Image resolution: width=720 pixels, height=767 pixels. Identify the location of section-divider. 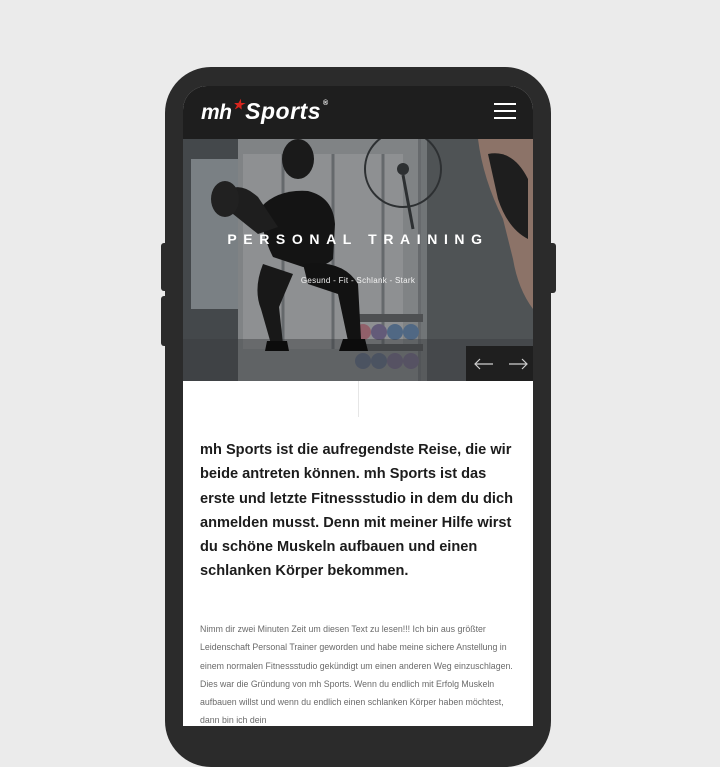
(358, 399).